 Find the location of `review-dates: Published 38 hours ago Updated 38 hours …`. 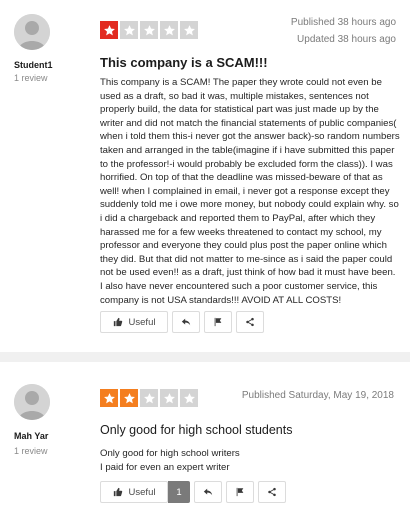

review-dates: Published 38 hours ago Updated 38 hours … is located at coordinates (343, 31).